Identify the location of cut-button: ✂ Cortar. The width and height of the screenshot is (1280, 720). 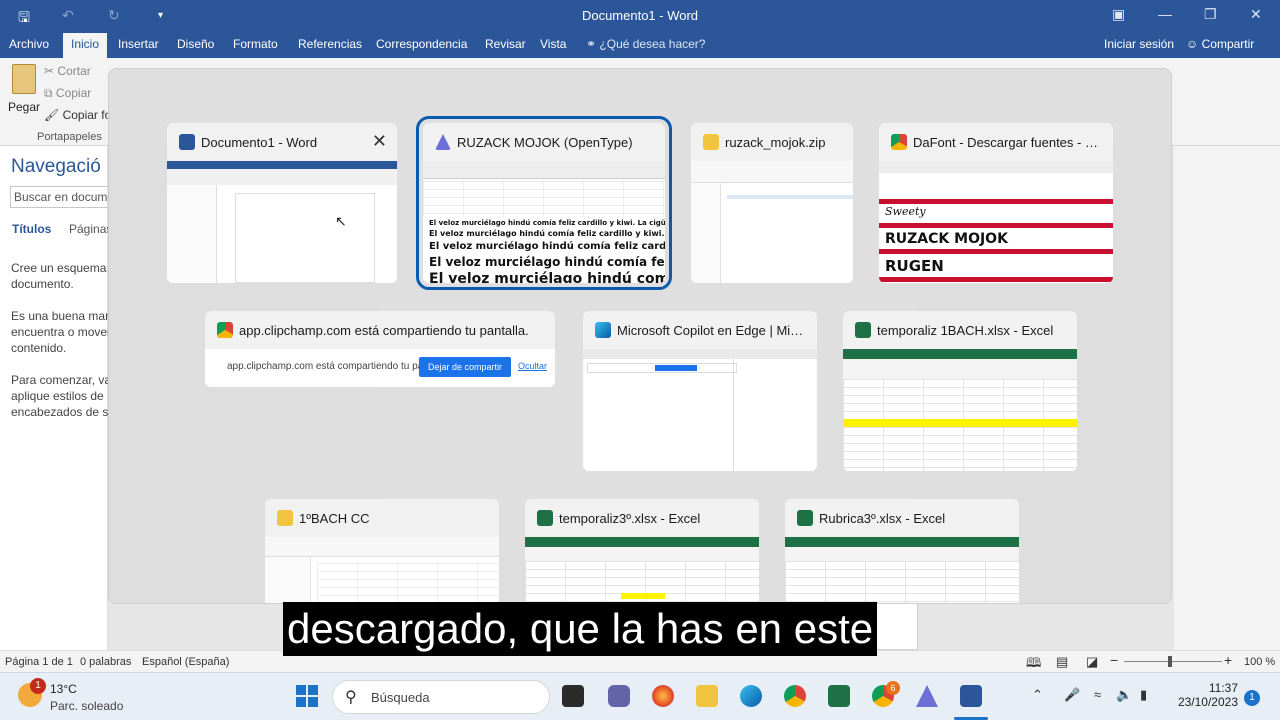
(67, 71).